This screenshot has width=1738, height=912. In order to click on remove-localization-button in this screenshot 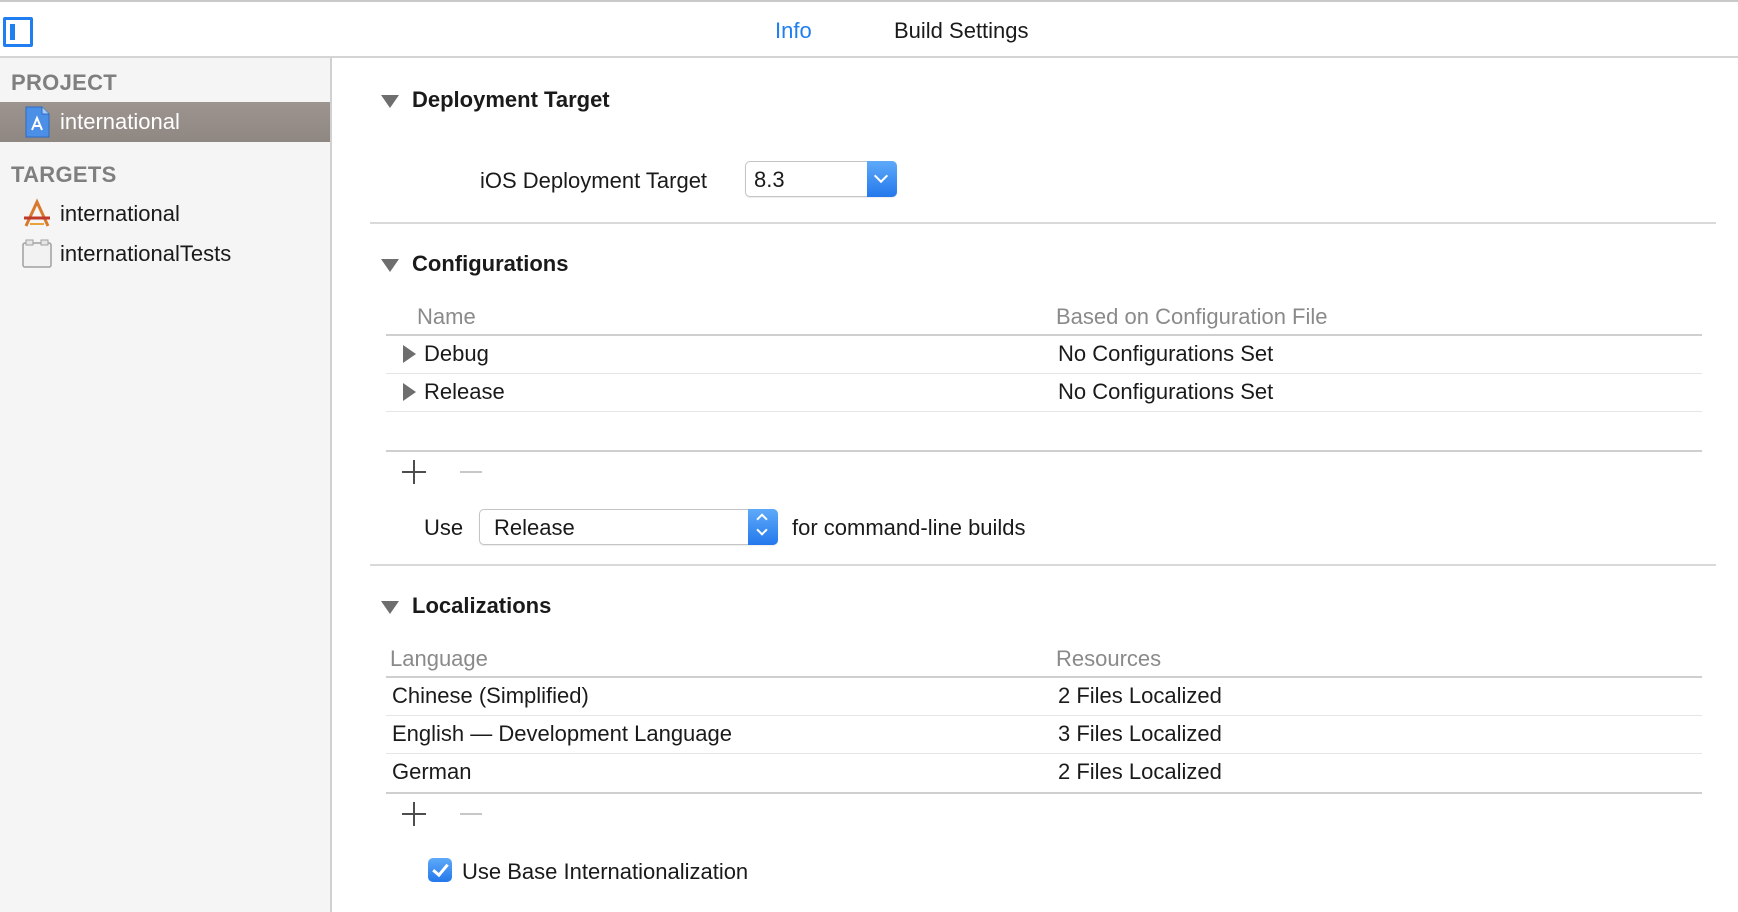, I will do `click(471, 814)`.